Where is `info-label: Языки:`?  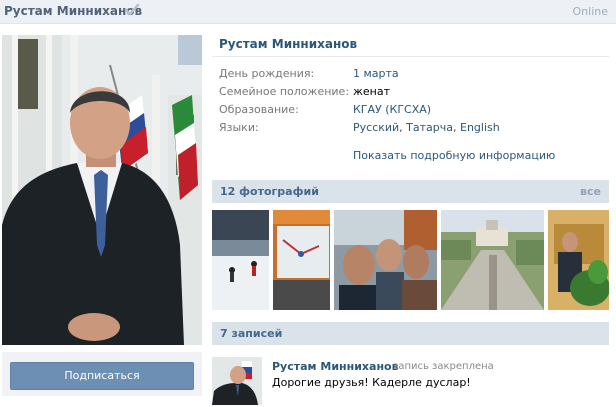
info-label: Языки: is located at coordinates (239, 127).